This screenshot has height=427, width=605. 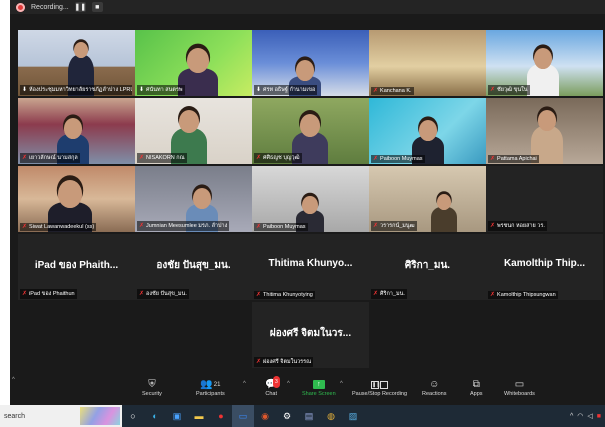 What do you see at coordinates (571, 416) in the screenshot?
I see `tray-chevron-icon: ^` at bounding box center [571, 416].